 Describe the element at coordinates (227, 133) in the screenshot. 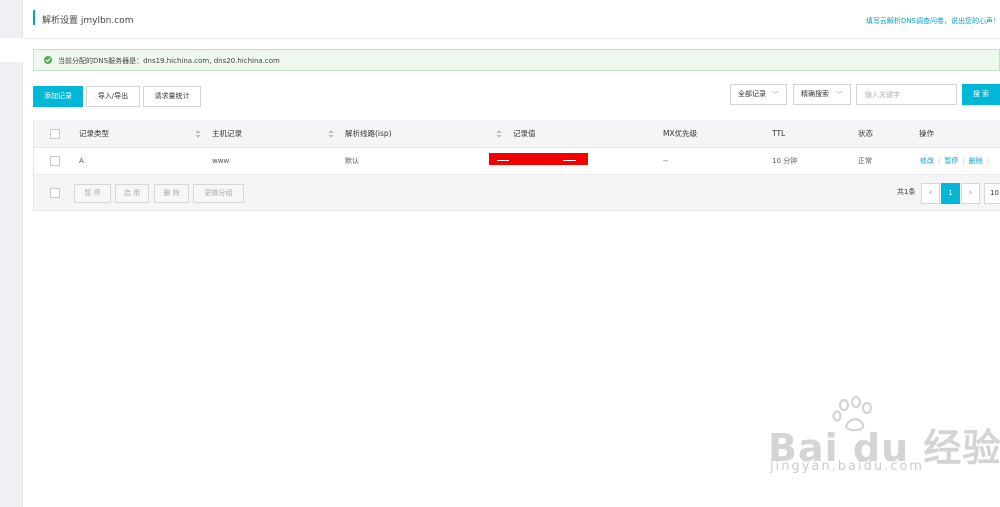

I see `column-header-host: 主机记录` at that location.